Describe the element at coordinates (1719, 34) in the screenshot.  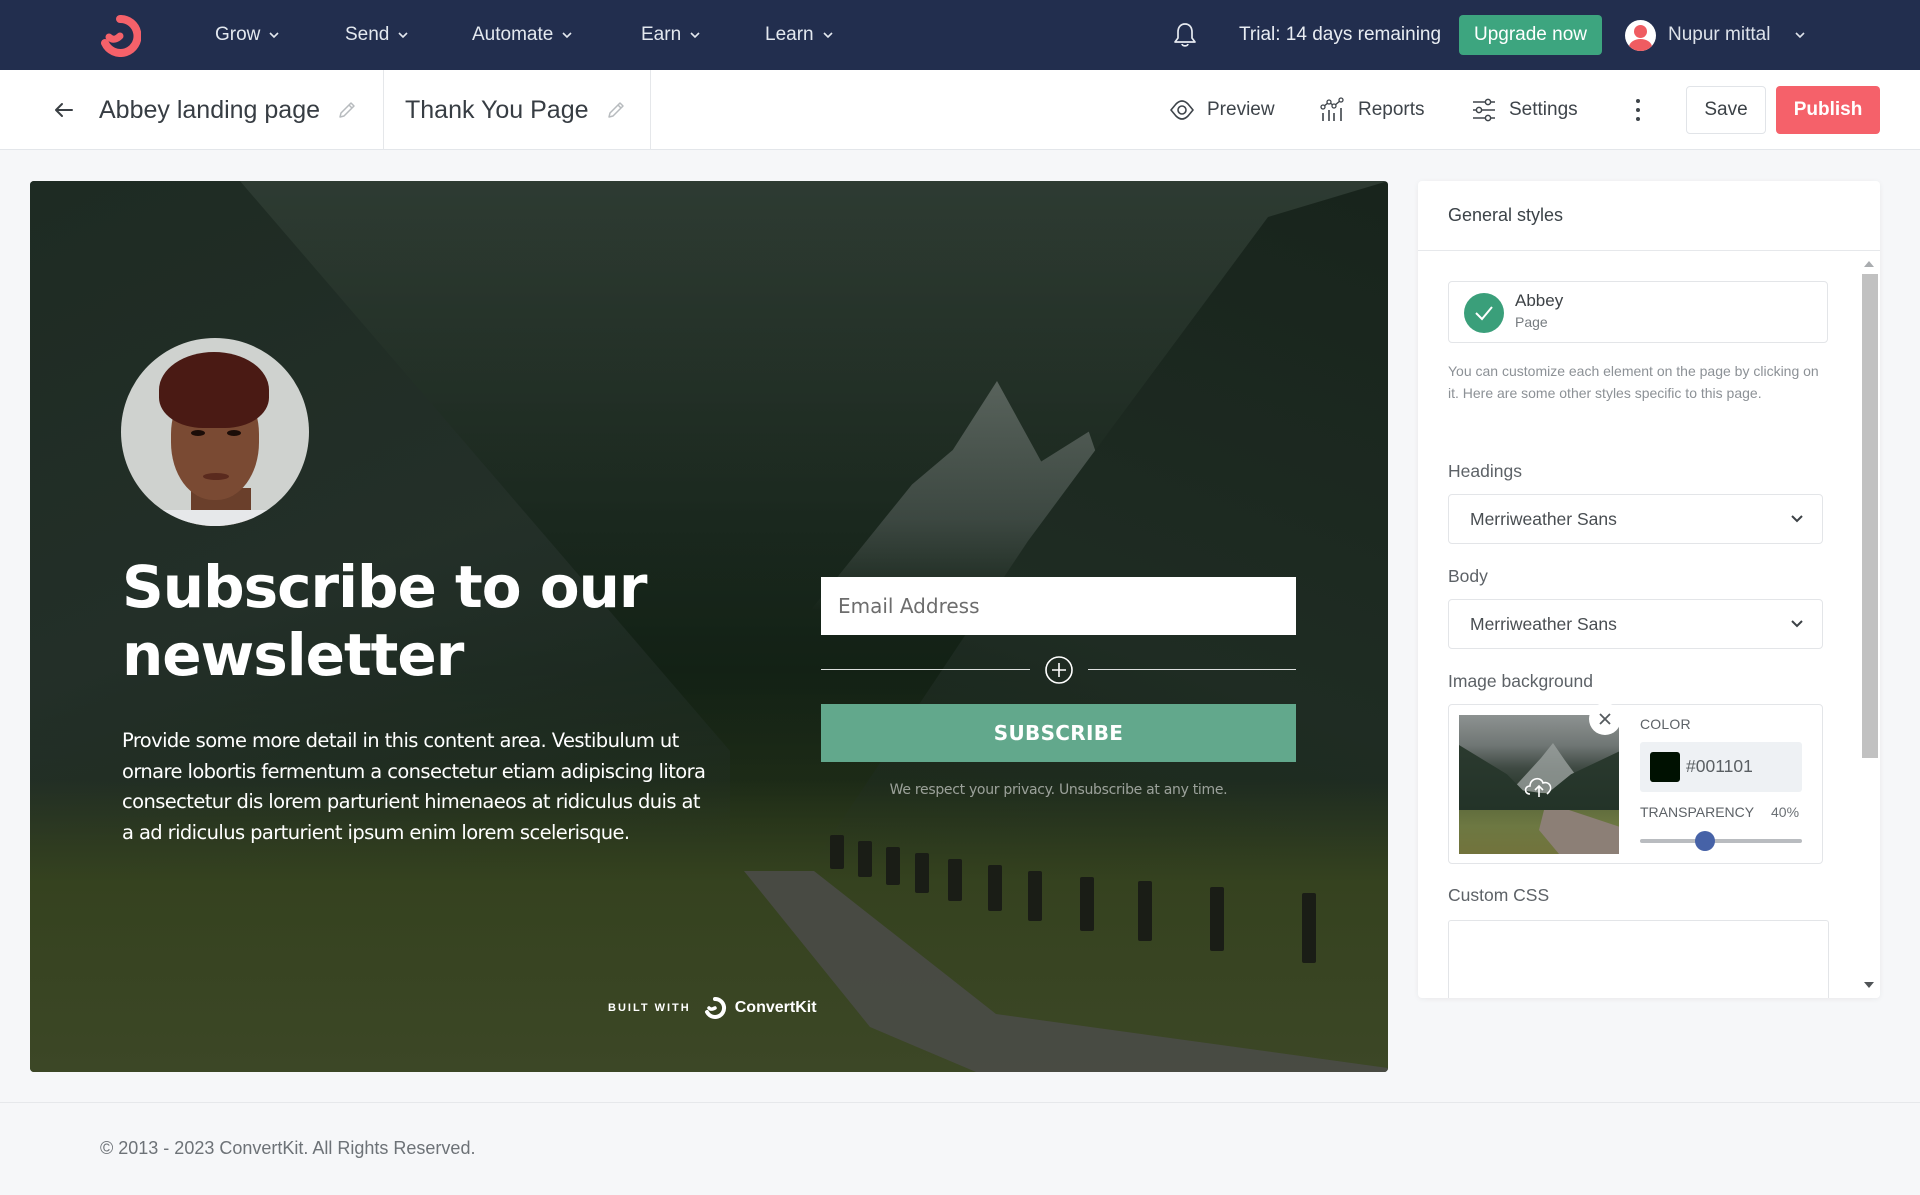
I see `user-name: Nupur mittal` at that location.